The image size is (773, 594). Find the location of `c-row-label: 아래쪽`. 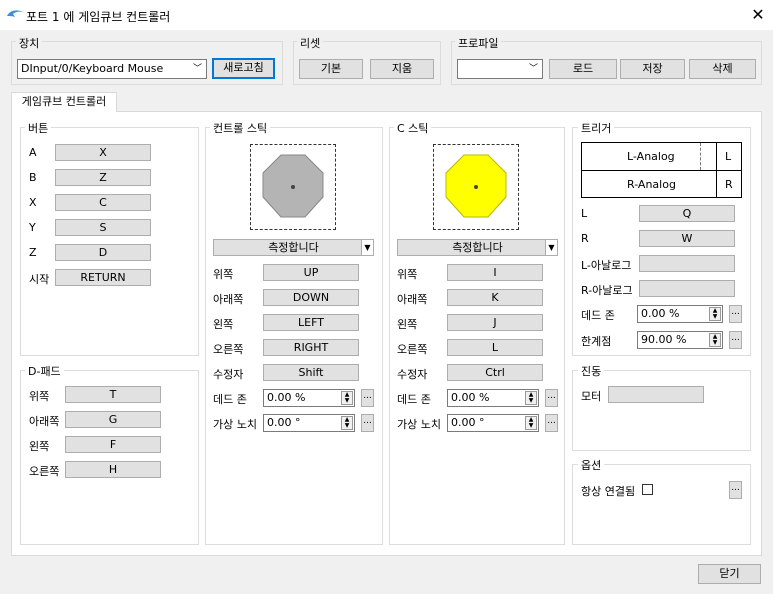

c-row-label: 아래쪽 is located at coordinates (412, 299).